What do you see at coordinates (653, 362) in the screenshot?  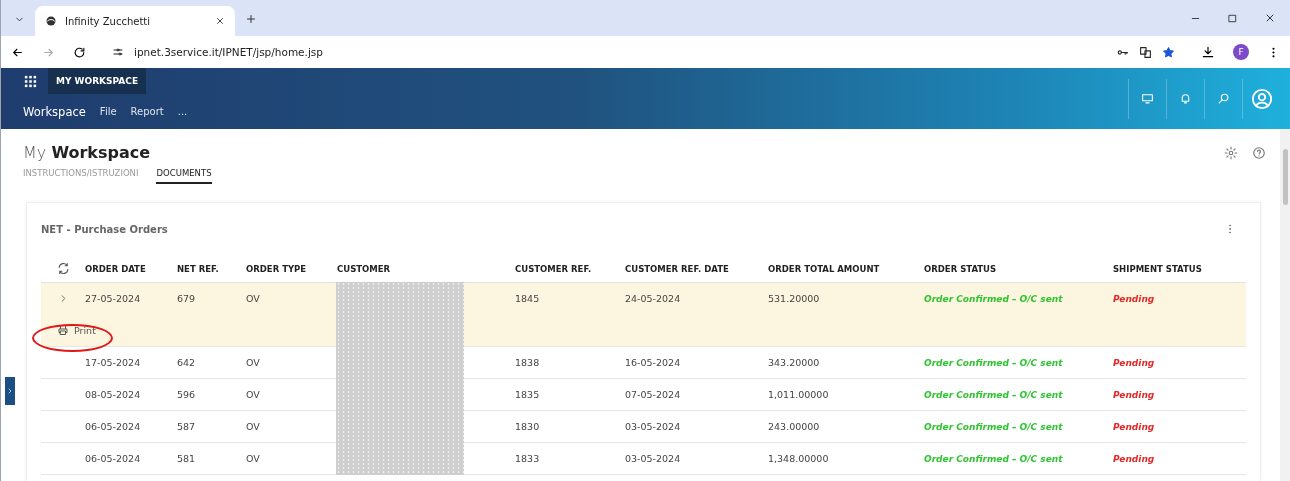 I see `table-cell-text: 16-05-2024` at bounding box center [653, 362].